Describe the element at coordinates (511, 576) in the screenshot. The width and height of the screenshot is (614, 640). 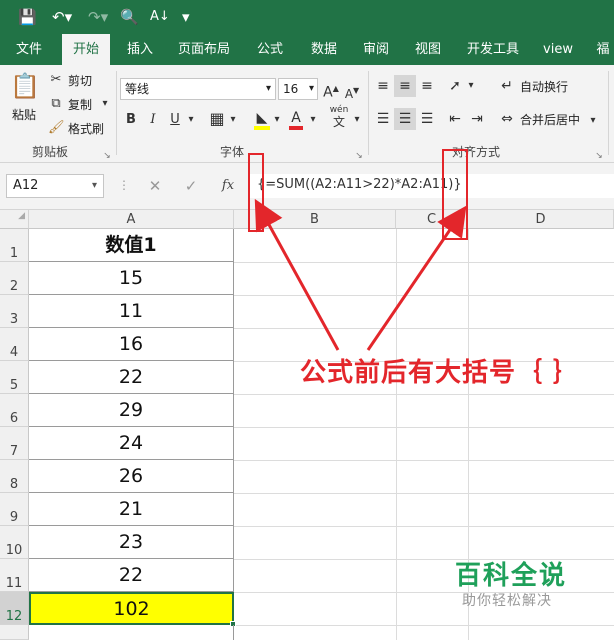
I see `watermark-title: 百科全说` at that location.